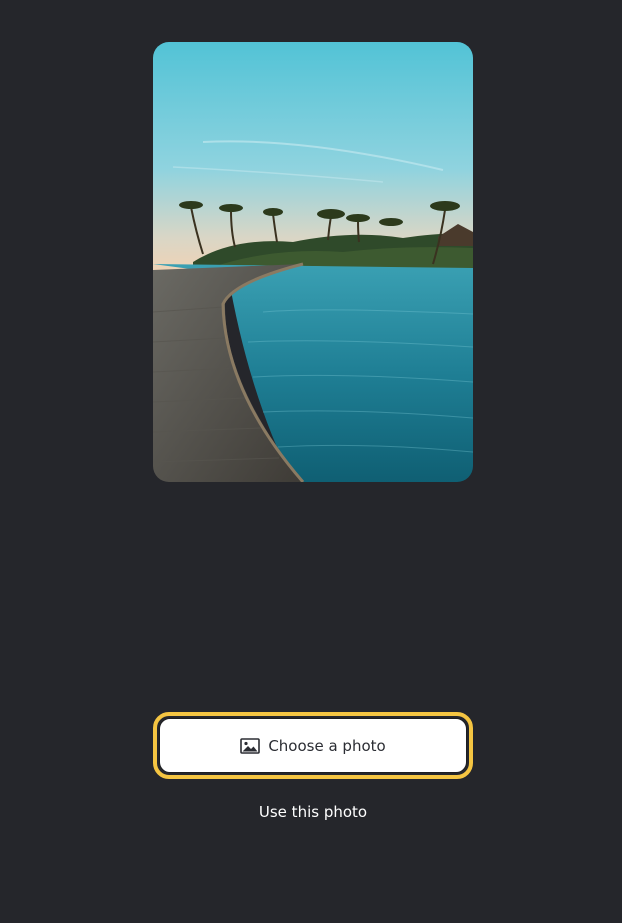 The image size is (622, 923). I want to click on choose-photo-button-face: Choose a photo, so click(313, 745).